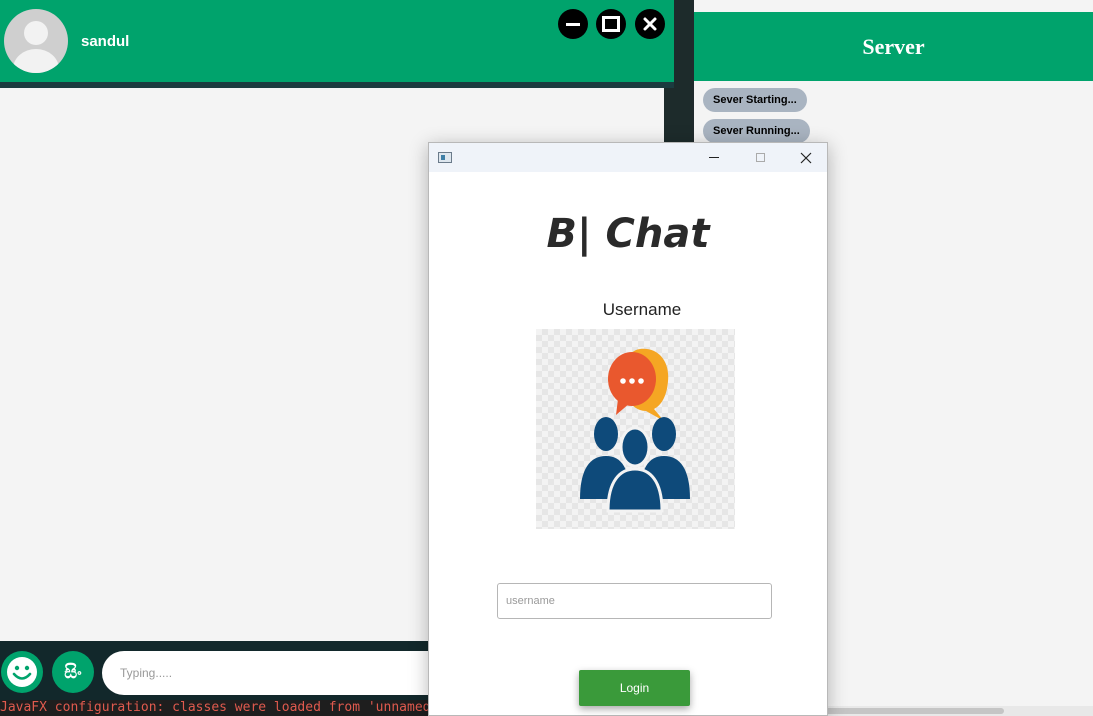 The image size is (1093, 716). Describe the element at coordinates (337, 41) in the screenshot. I see `chat-header: sandul` at that location.